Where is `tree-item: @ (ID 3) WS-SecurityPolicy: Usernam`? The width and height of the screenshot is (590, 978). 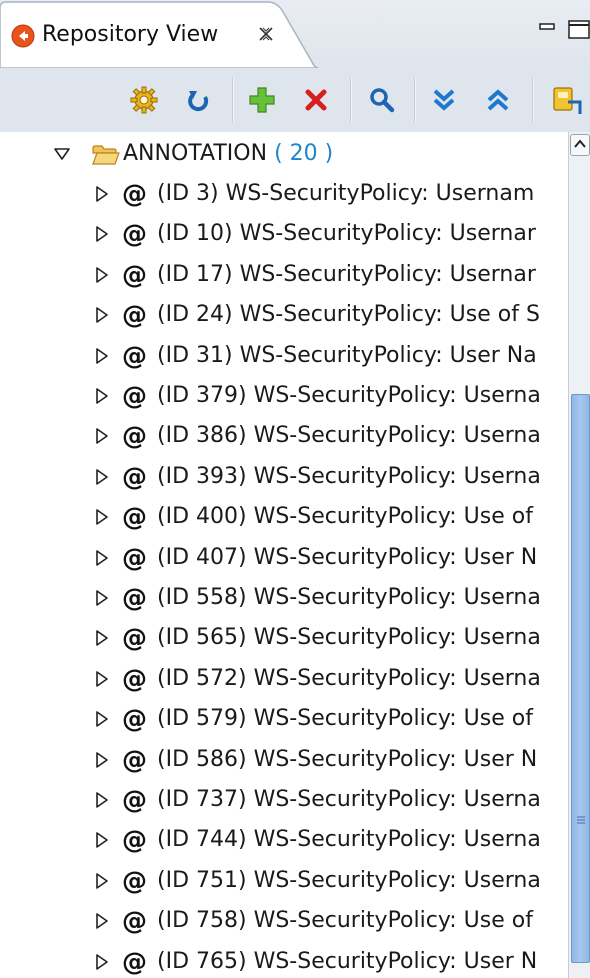
tree-item: @ (ID 3) WS-SecurityPolicy: Usernam is located at coordinates (284, 194).